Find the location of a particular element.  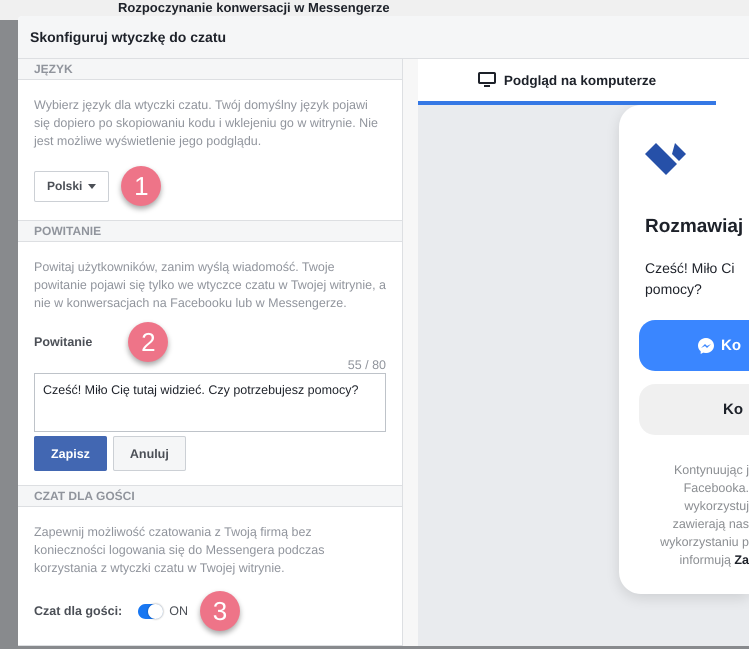

caret-icon is located at coordinates (92, 186).